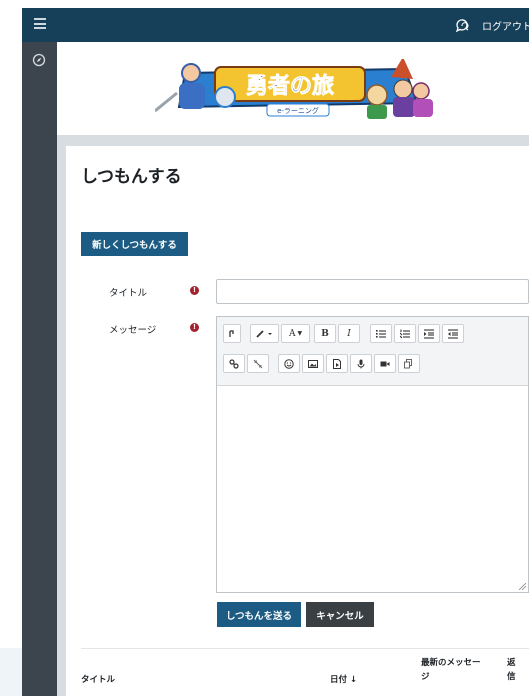  Describe the element at coordinates (340, 614) in the screenshot. I see `cancel-button: キャンセル` at that location.